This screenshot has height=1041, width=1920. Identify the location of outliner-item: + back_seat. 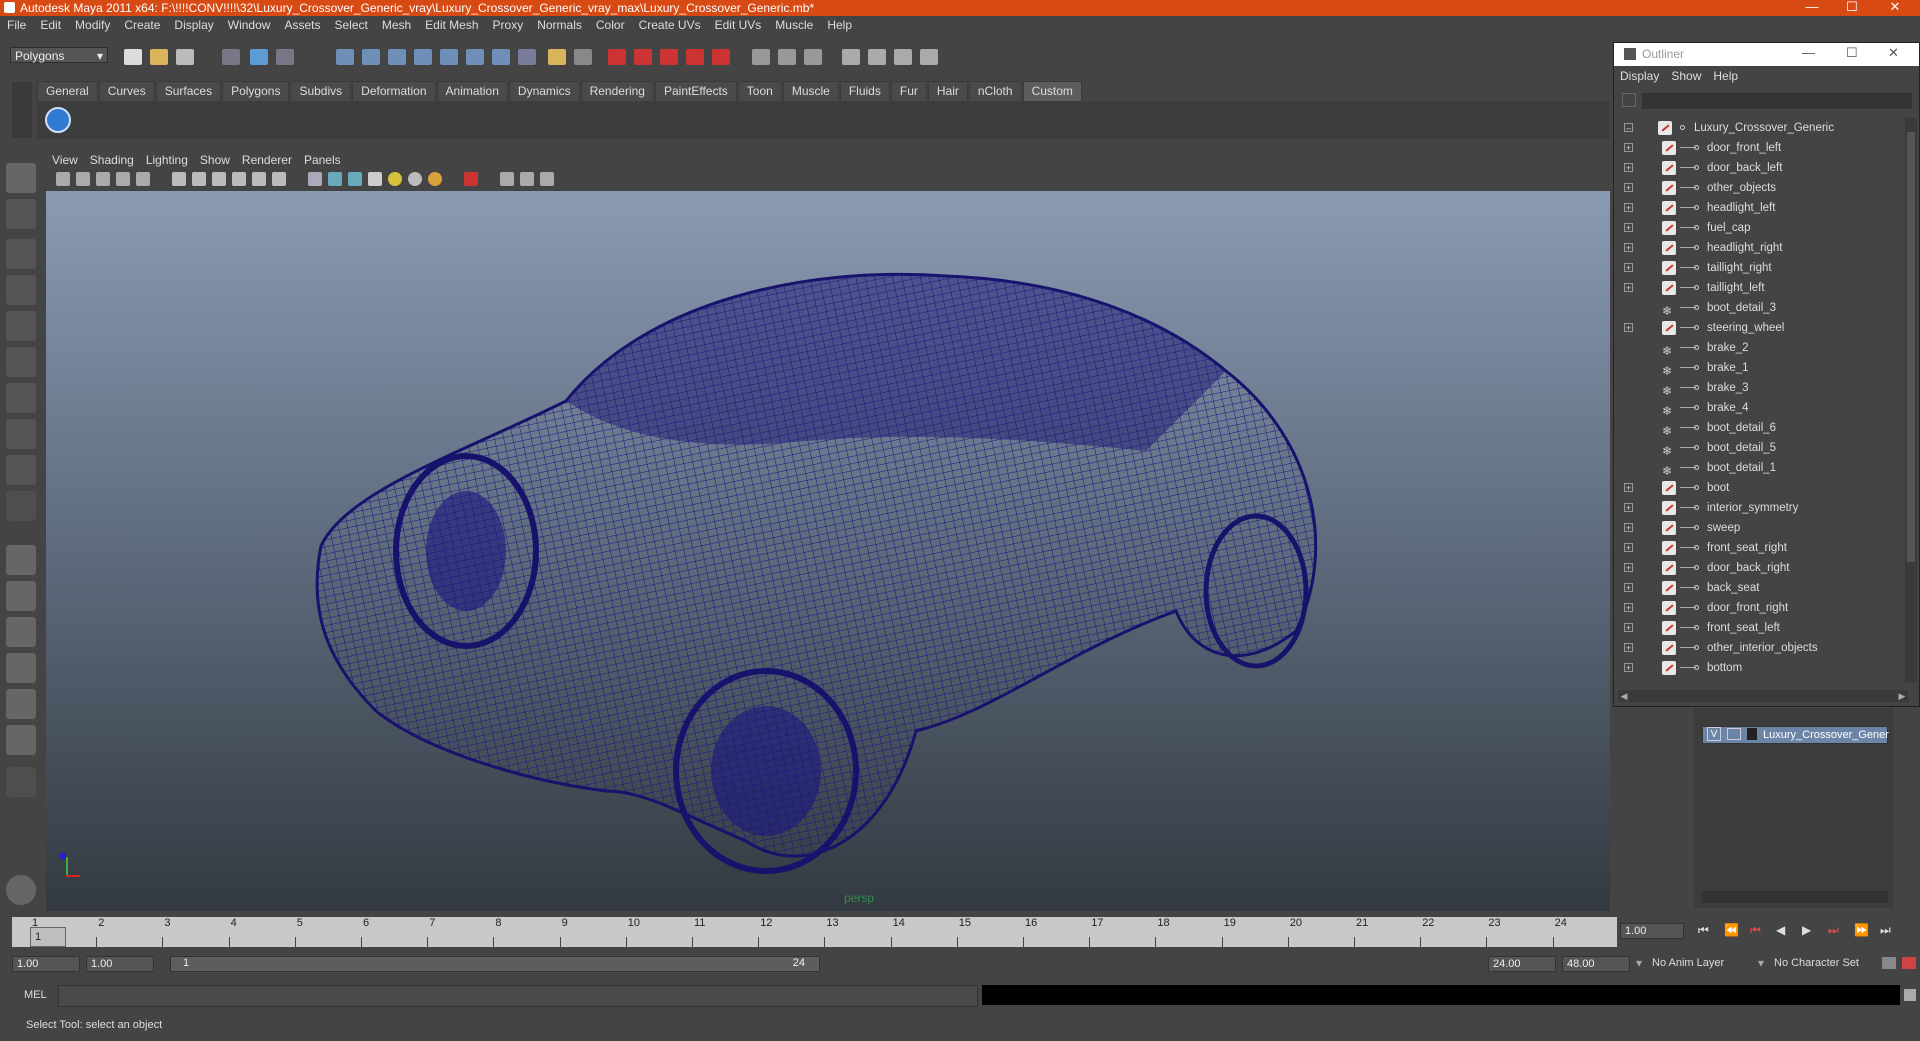
(1759, 588).